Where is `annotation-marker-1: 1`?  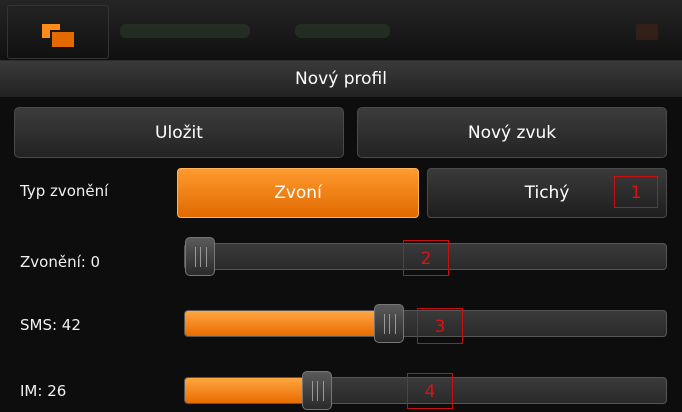
annotation-marker-1: 1 is located at coordinates (636, 192).